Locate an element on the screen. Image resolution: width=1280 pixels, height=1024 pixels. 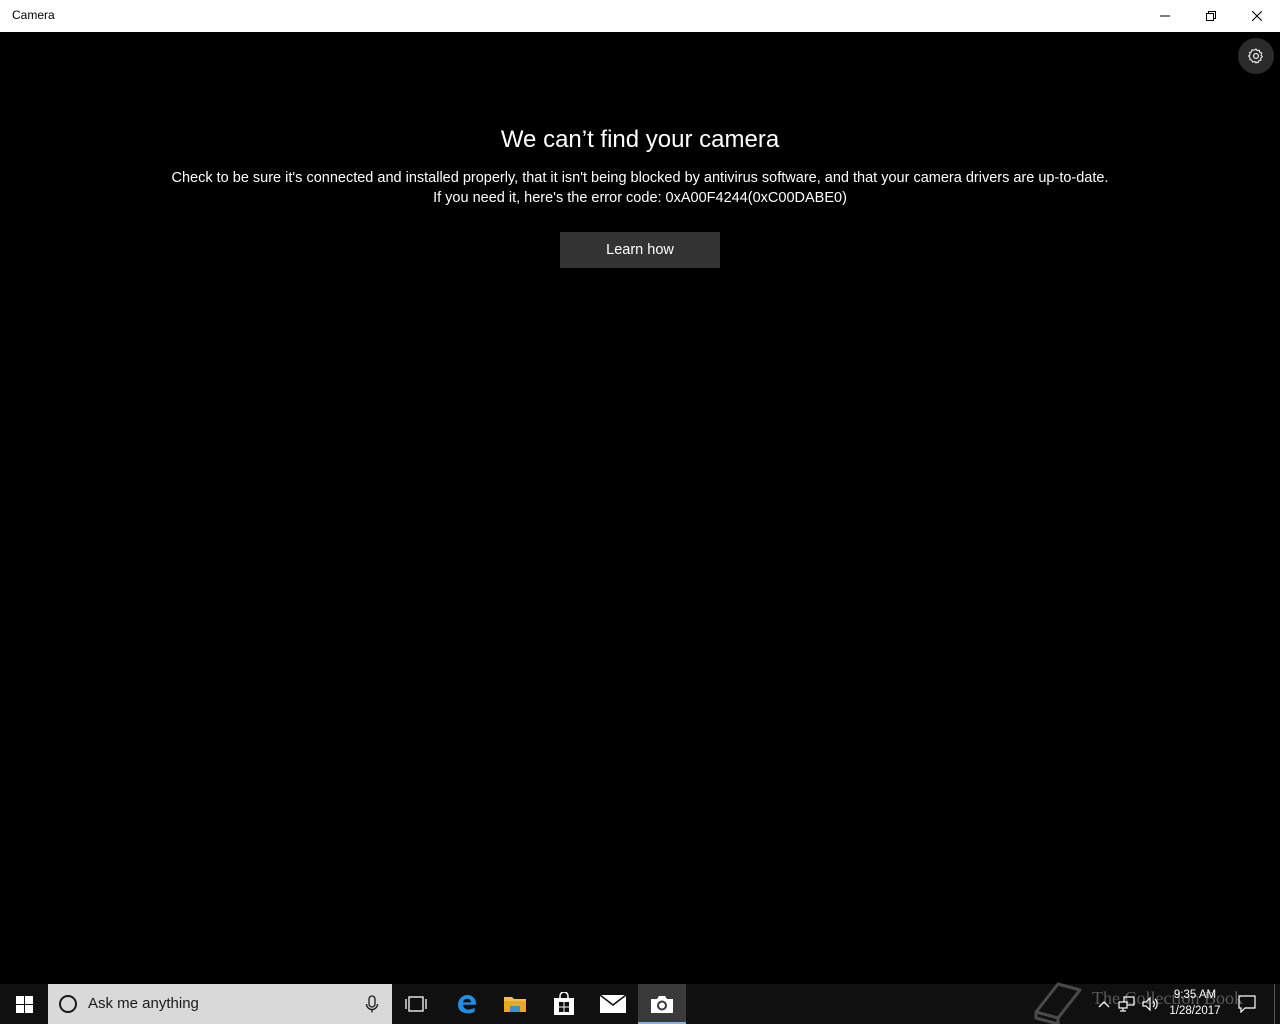
taskbar-clock: 9:35 AM 1/28/2017 is located at coordinates (1195, 1003).